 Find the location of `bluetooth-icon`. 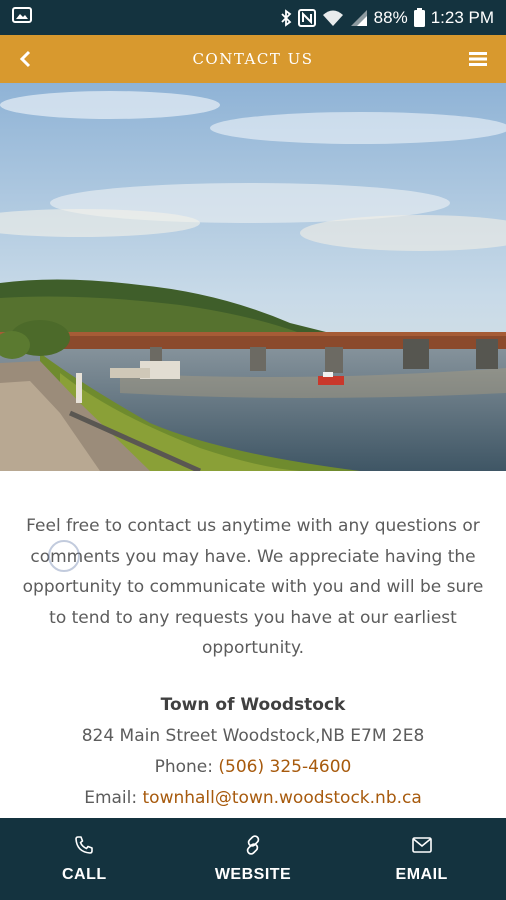

bluetooth-icon is located at coordinates (286, 17).